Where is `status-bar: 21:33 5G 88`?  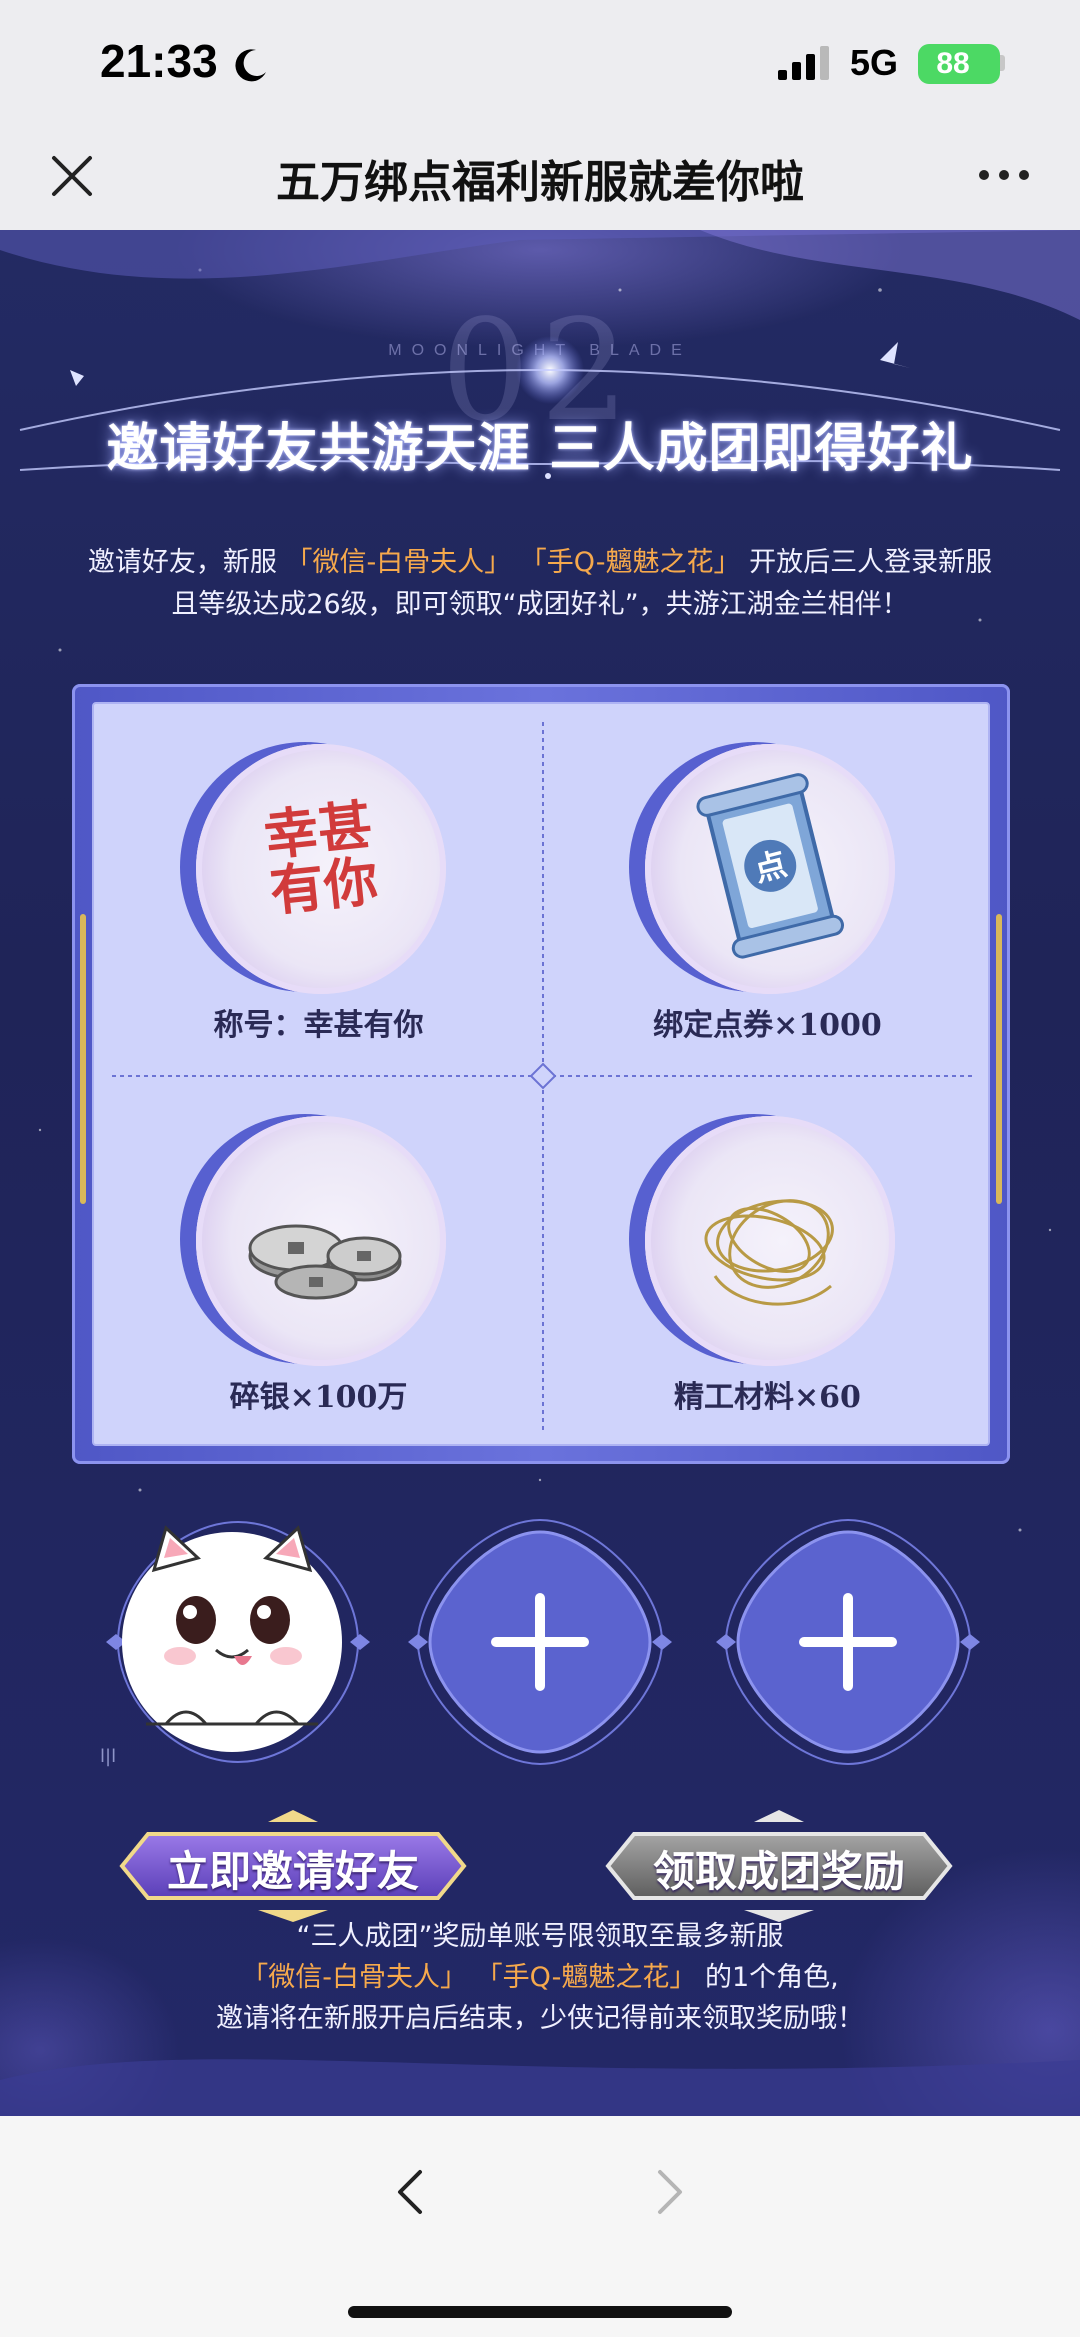
status-bar: 21:33 5G 88 is located at coordinates (540, 60).